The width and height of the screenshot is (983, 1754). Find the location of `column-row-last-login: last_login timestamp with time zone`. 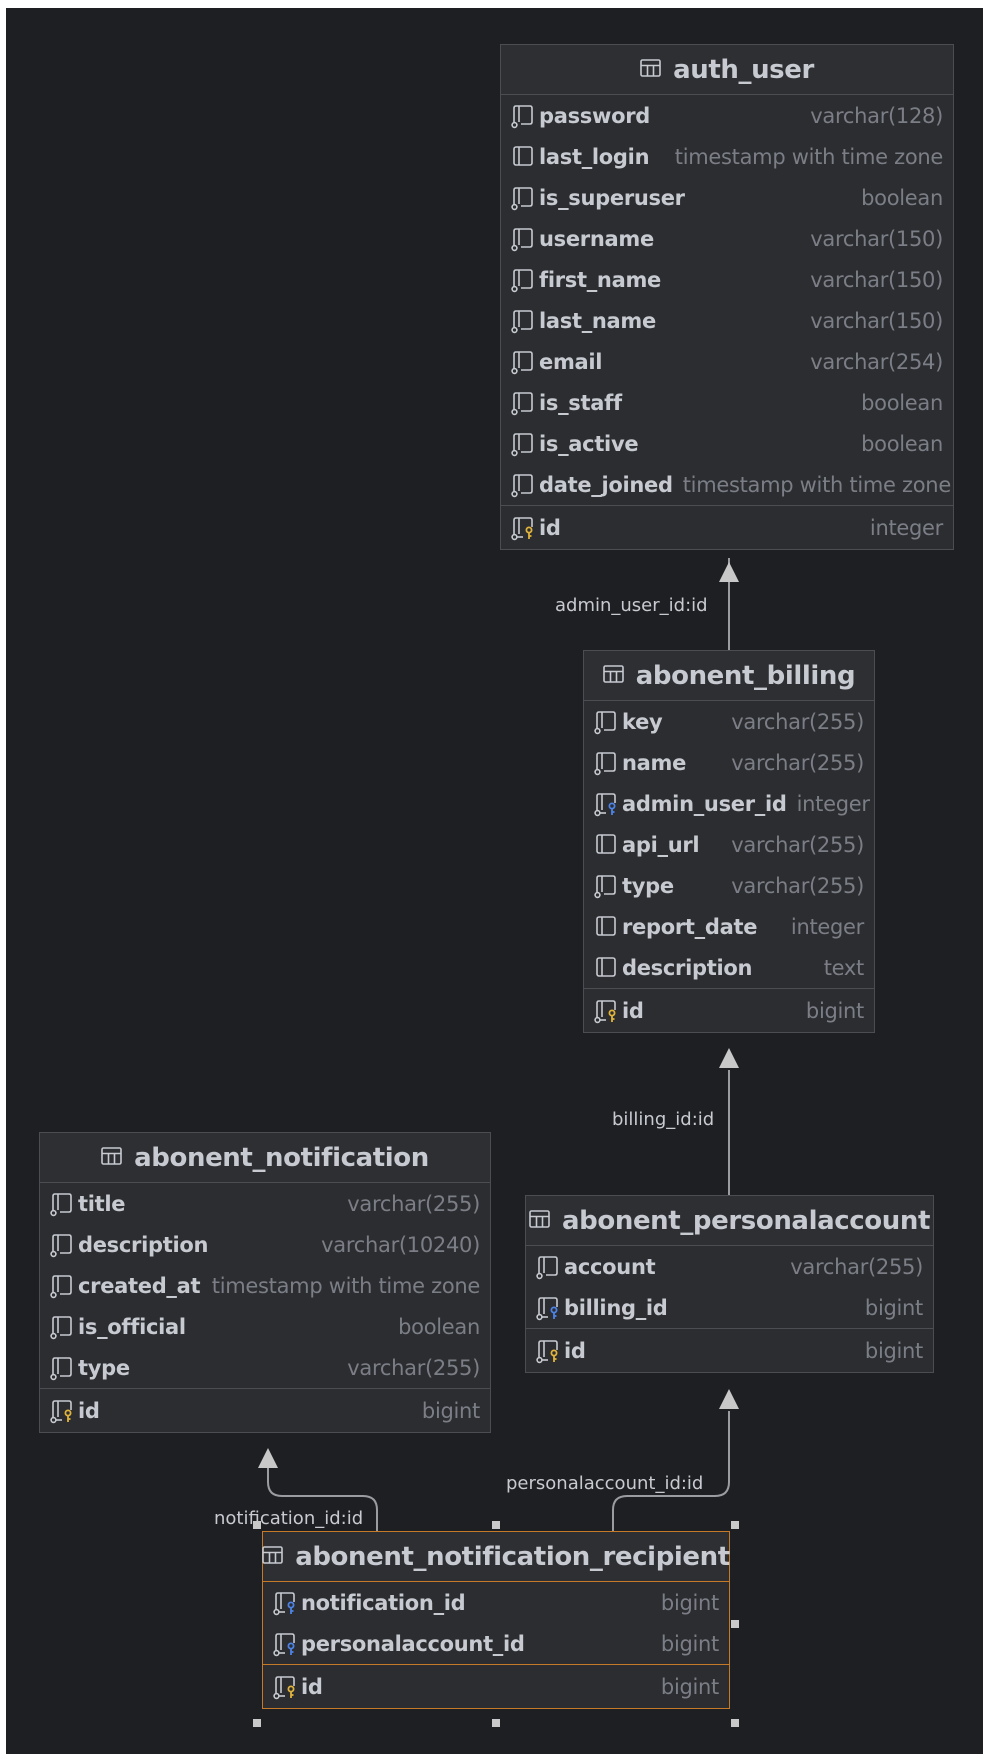

column-row-last-login: last_login timestamp with time zone is located at coordinates (727, 156).